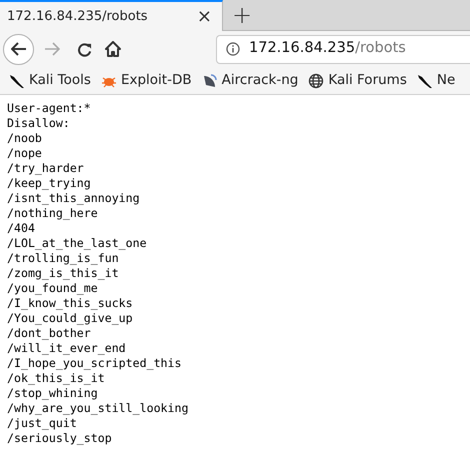 The width and height of the screenshot is (470, 455). What do you see at coordinates (49, 183) in the screenshot?
I see `text-line: /keep_trying` at bounding box center [49, 183].